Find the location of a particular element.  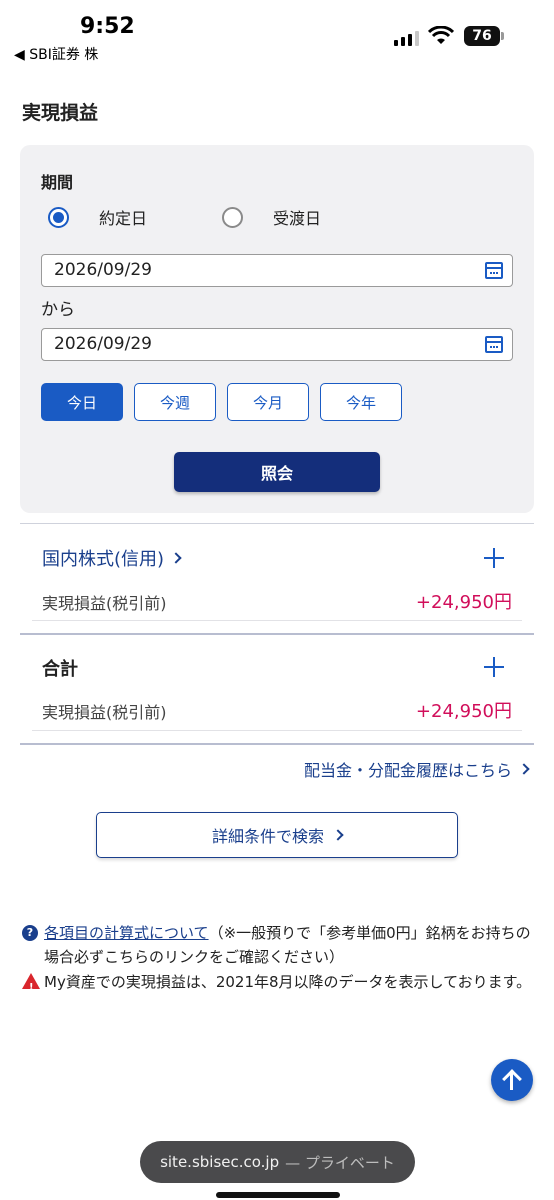

radio-unchecked-icon is located at coordinates (232, 217).